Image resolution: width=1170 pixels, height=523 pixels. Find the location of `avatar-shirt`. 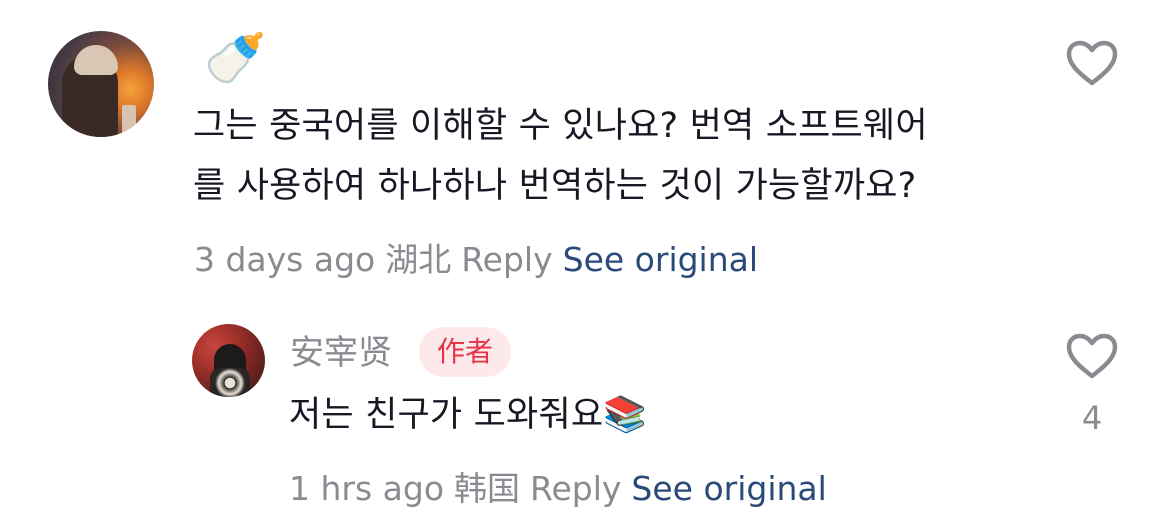

avatar-shirt is located at coordinates (230, 382).